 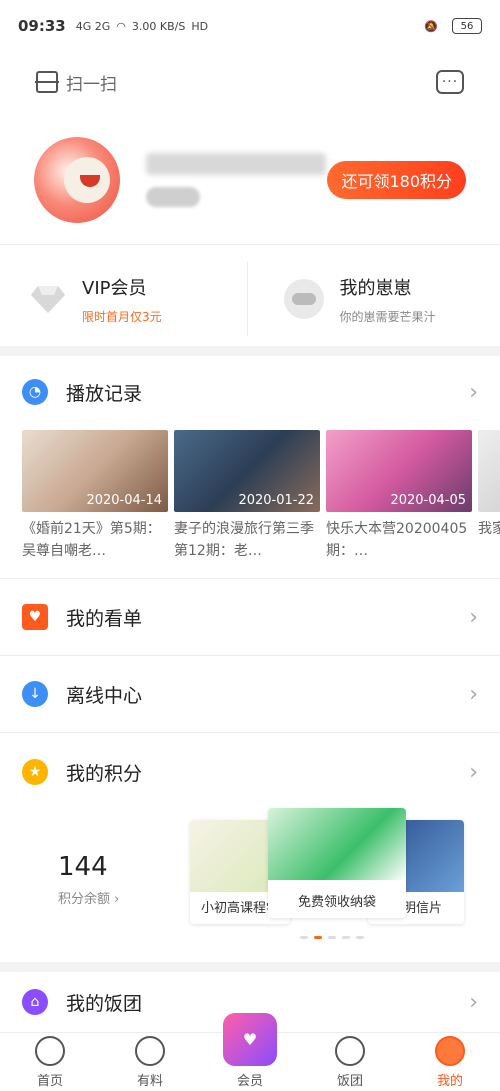 What do you see at coordinates (35, 772) in the screenshot?
I see `star-icon: ★` at bounding box center [35, 772].